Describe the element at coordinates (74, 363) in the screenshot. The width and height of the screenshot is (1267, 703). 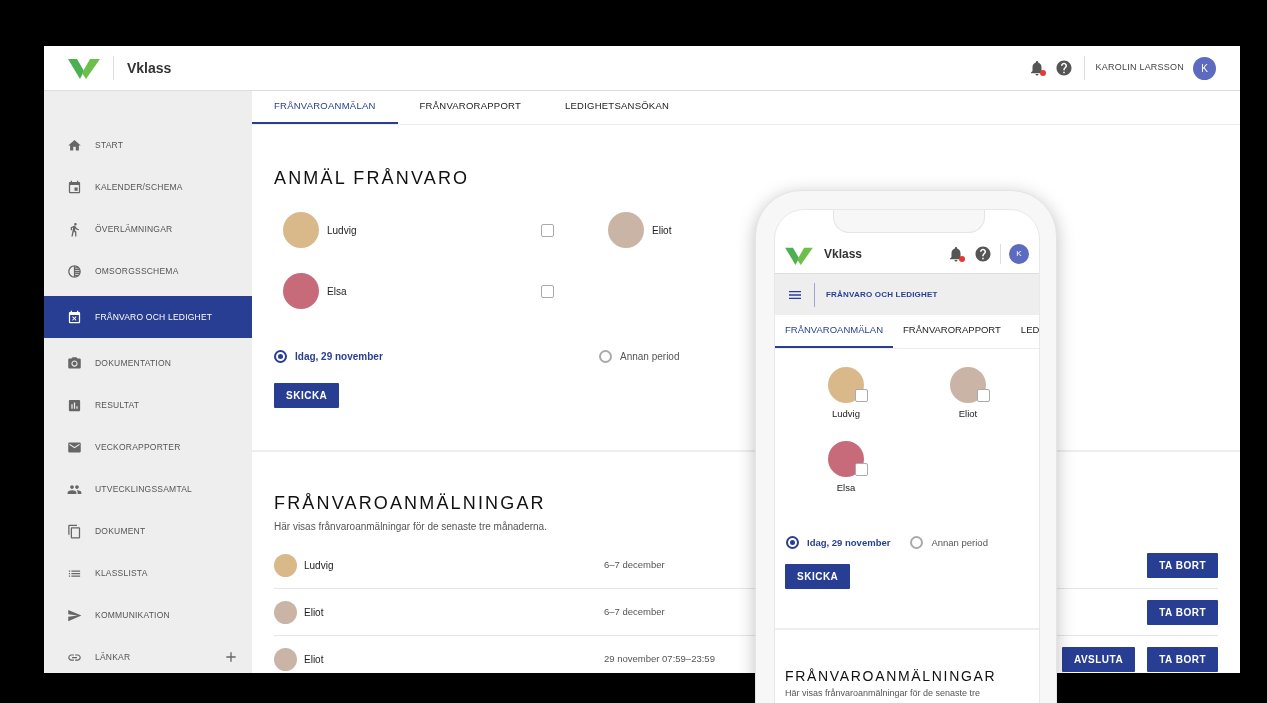
I see `camera-icon` at that location.